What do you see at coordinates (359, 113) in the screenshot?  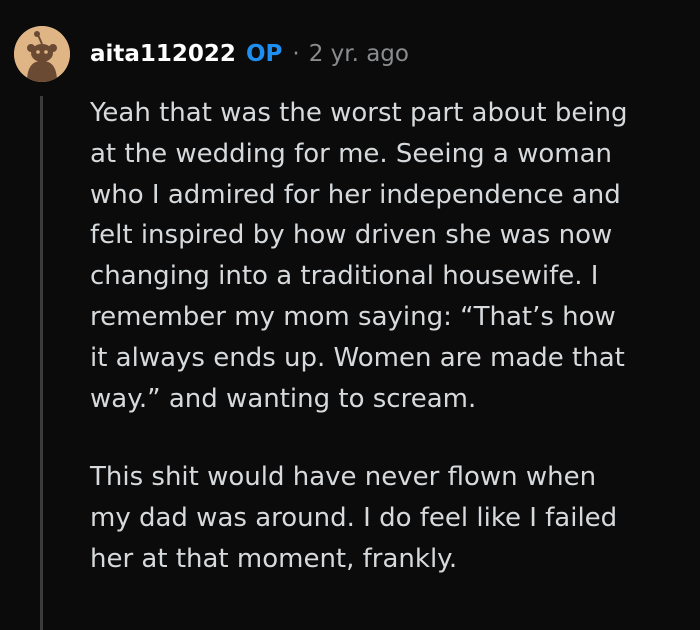 I see `comment-line: Yeah that was the worst part about being` at bounding box center [359, 113].